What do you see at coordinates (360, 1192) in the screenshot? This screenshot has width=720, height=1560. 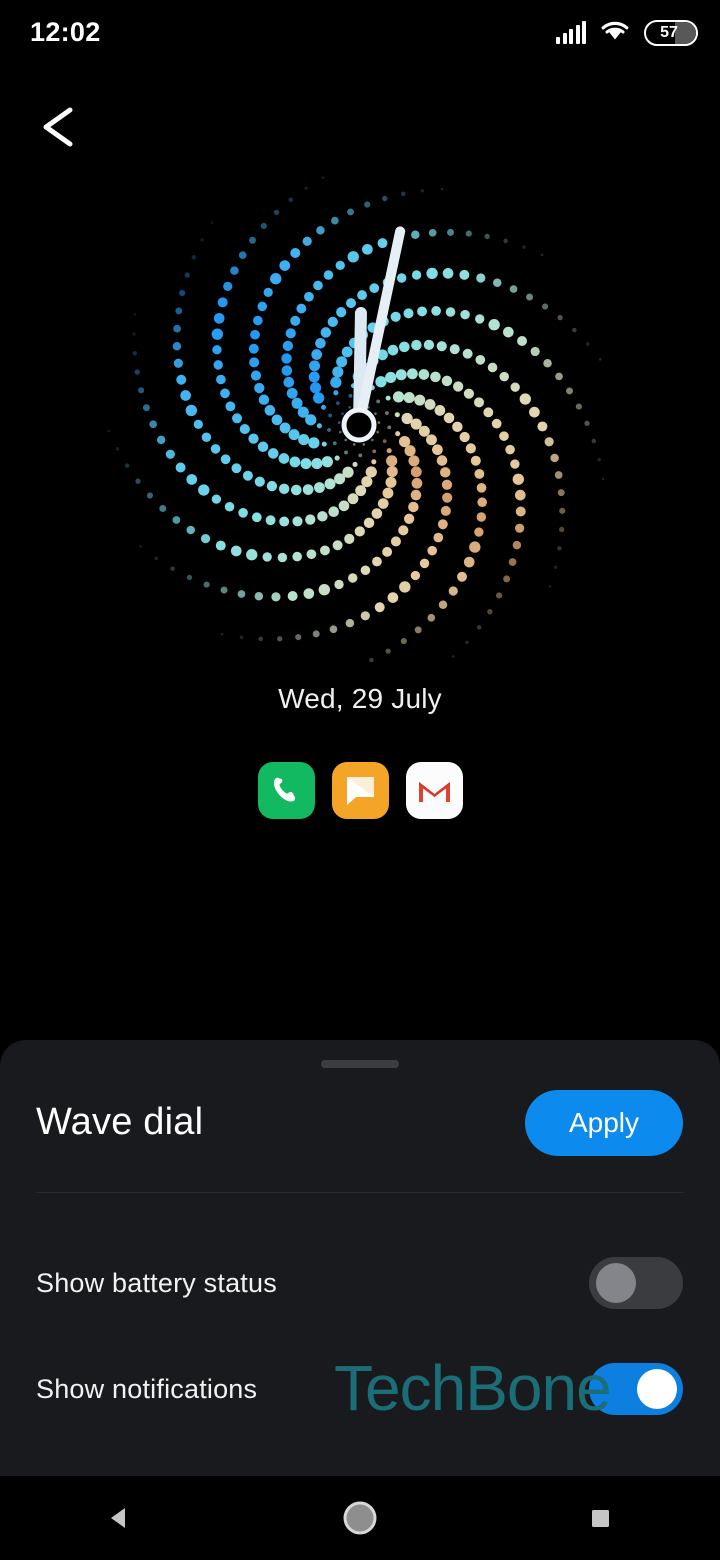 I see `sheet-divider` at bounding box center [360, 1192].